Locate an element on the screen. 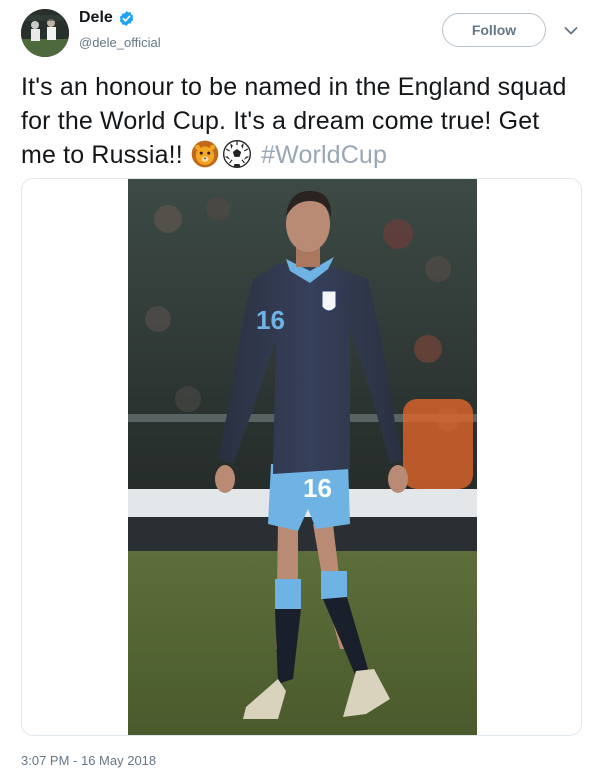 The height and width of the screenshot is (775, 602). shirt-number: 16 is located at coordinates (270, 320).